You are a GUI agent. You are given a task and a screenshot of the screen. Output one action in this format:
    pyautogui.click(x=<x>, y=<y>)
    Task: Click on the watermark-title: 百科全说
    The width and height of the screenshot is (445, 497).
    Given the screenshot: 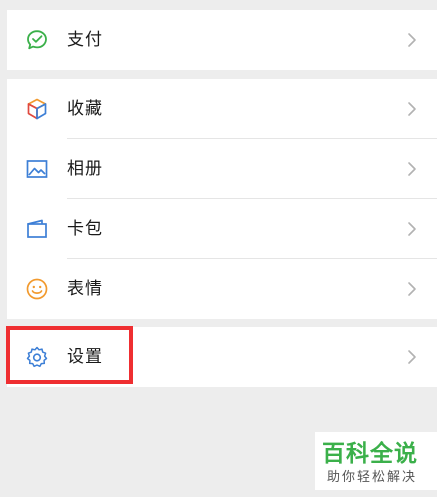 What is the action you would take?
    pyautogui.click(x=370, y=454)
    